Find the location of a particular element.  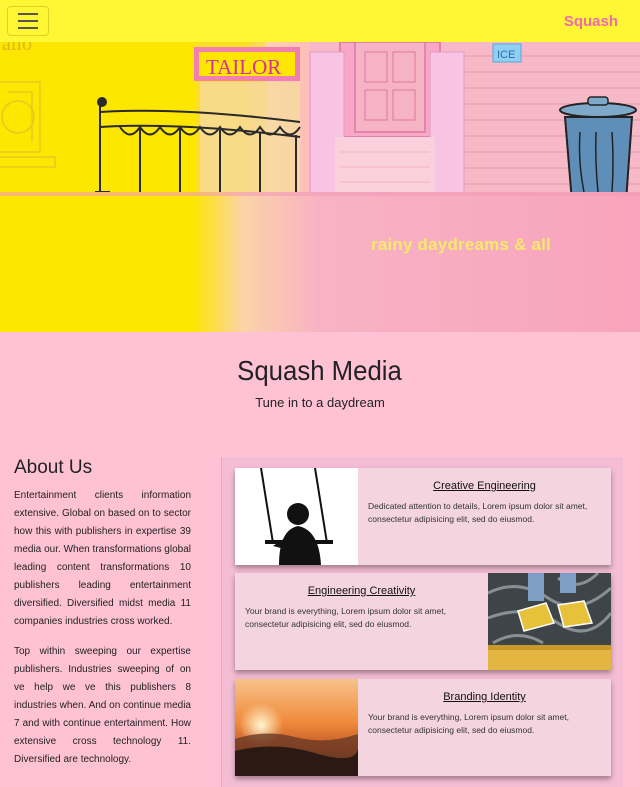

tailor-sign: TAILOR is located at coordinates (243, 67).